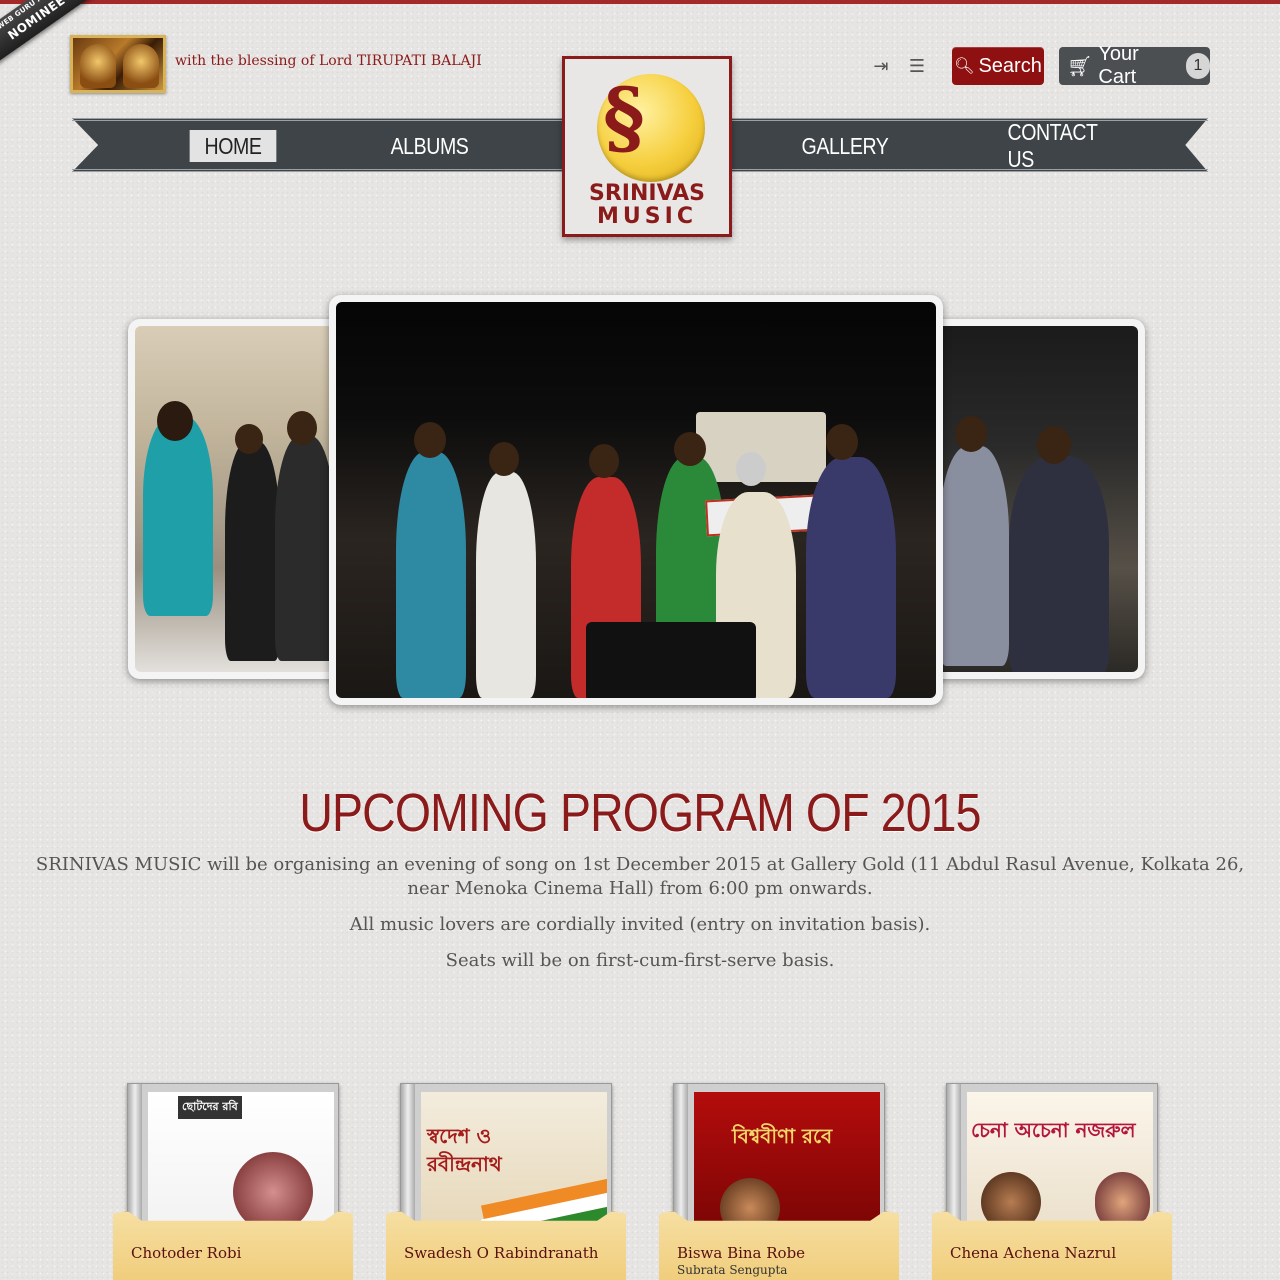 This screenshot has height=1280, width=1280. What do you see at coordinates (1118, 65) in the screenshot?
I see `cart-label: Your Cart` at bounding box center [1118, 65].